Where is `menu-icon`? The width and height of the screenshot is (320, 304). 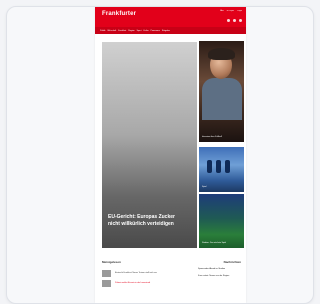 menu-icon is located at coordinates (240, 20).